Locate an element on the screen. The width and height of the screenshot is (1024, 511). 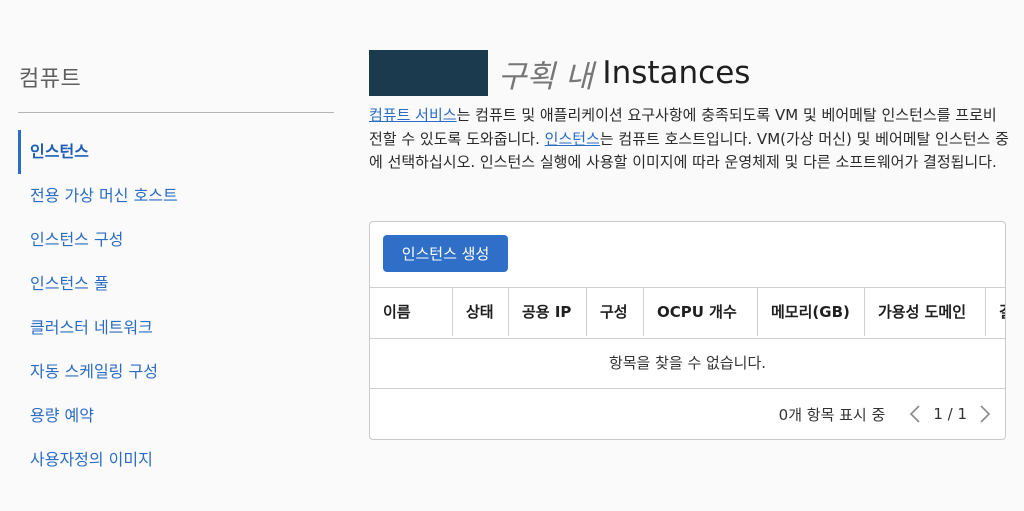
column-header-truncated: 결 is located at coordinates (995, 312).